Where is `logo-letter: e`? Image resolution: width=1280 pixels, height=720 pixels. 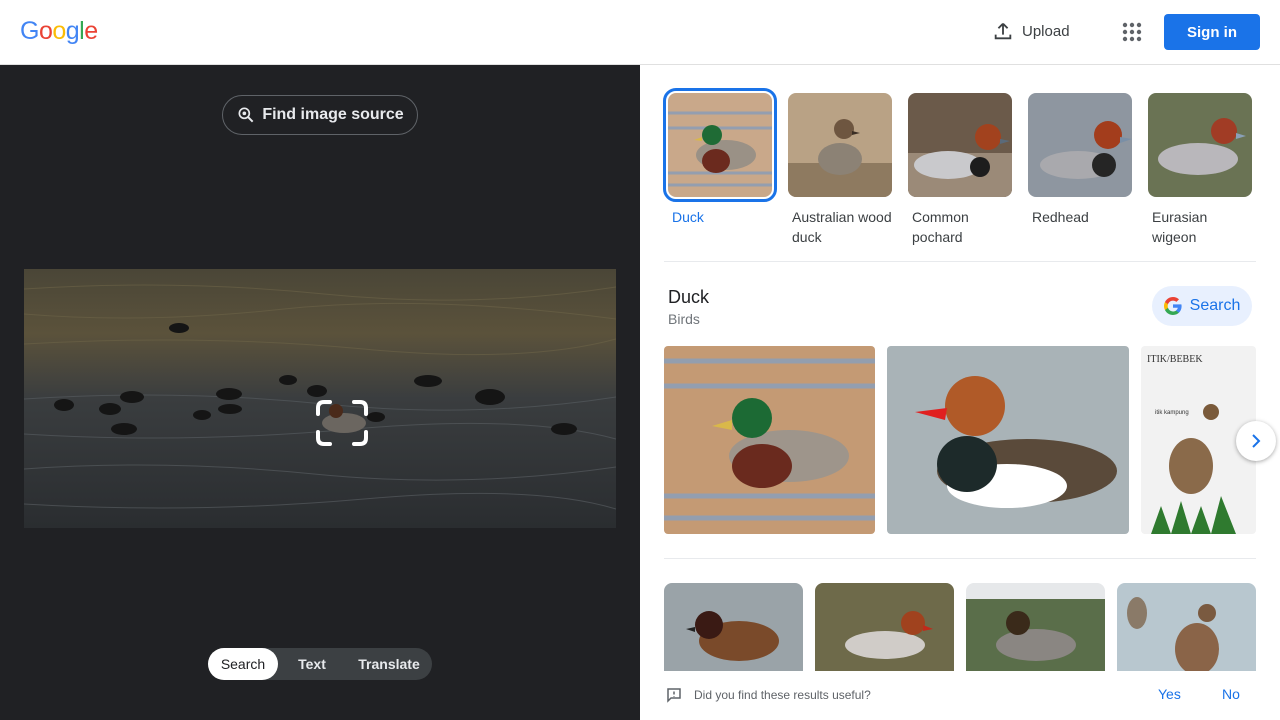 logo-letter: e is located at coordinates (91, 31).